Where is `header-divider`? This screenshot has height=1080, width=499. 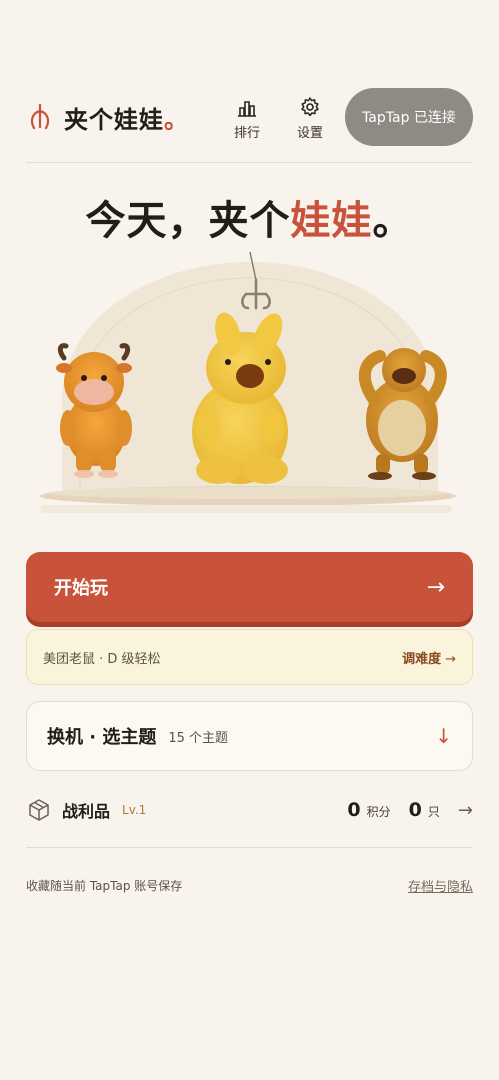 header-divider is located at coordinates (249, 162).